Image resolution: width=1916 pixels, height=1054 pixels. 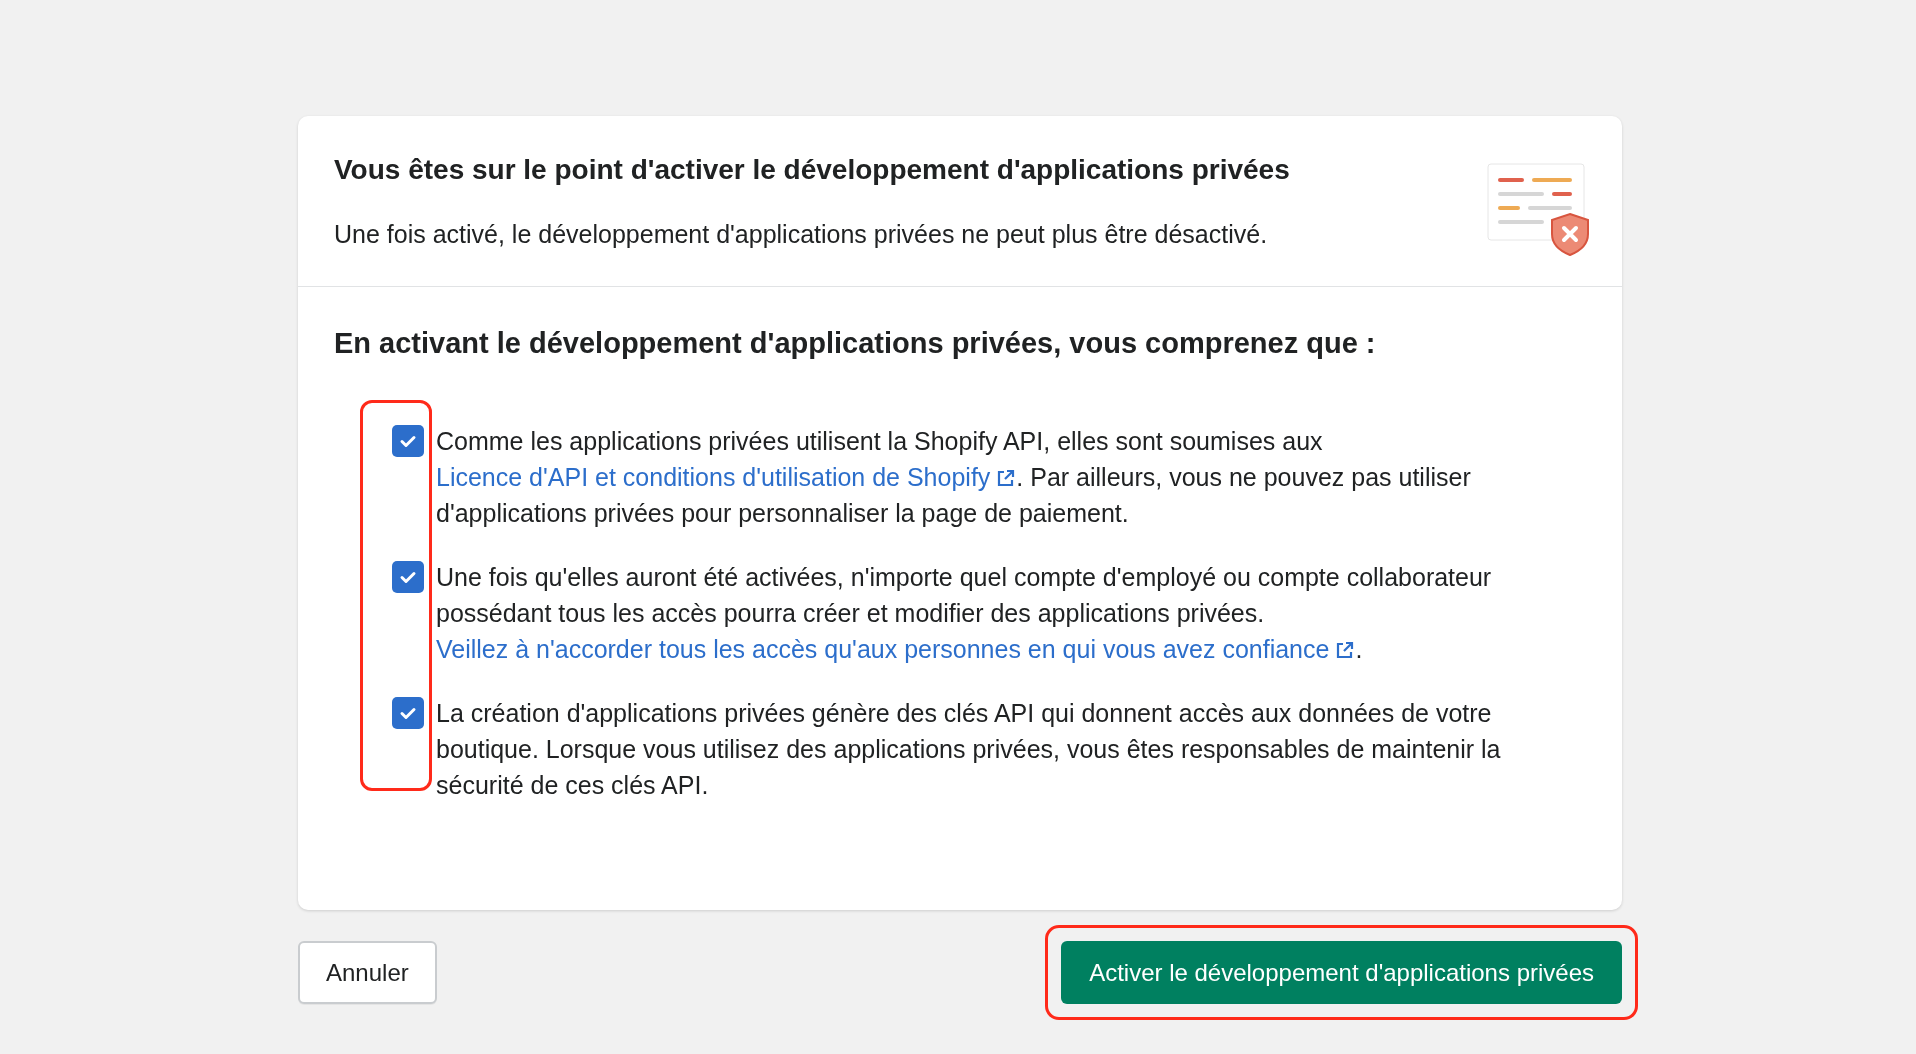 I want to click on agreement-text: La création d'applications privées génère des clés API qui donnent accès aux données de votre boutique. Lorsque vous utilisez des applications privées, vous êtes responsables de maintenir la sécurité de ces clés API., so click(x=969, y=749).